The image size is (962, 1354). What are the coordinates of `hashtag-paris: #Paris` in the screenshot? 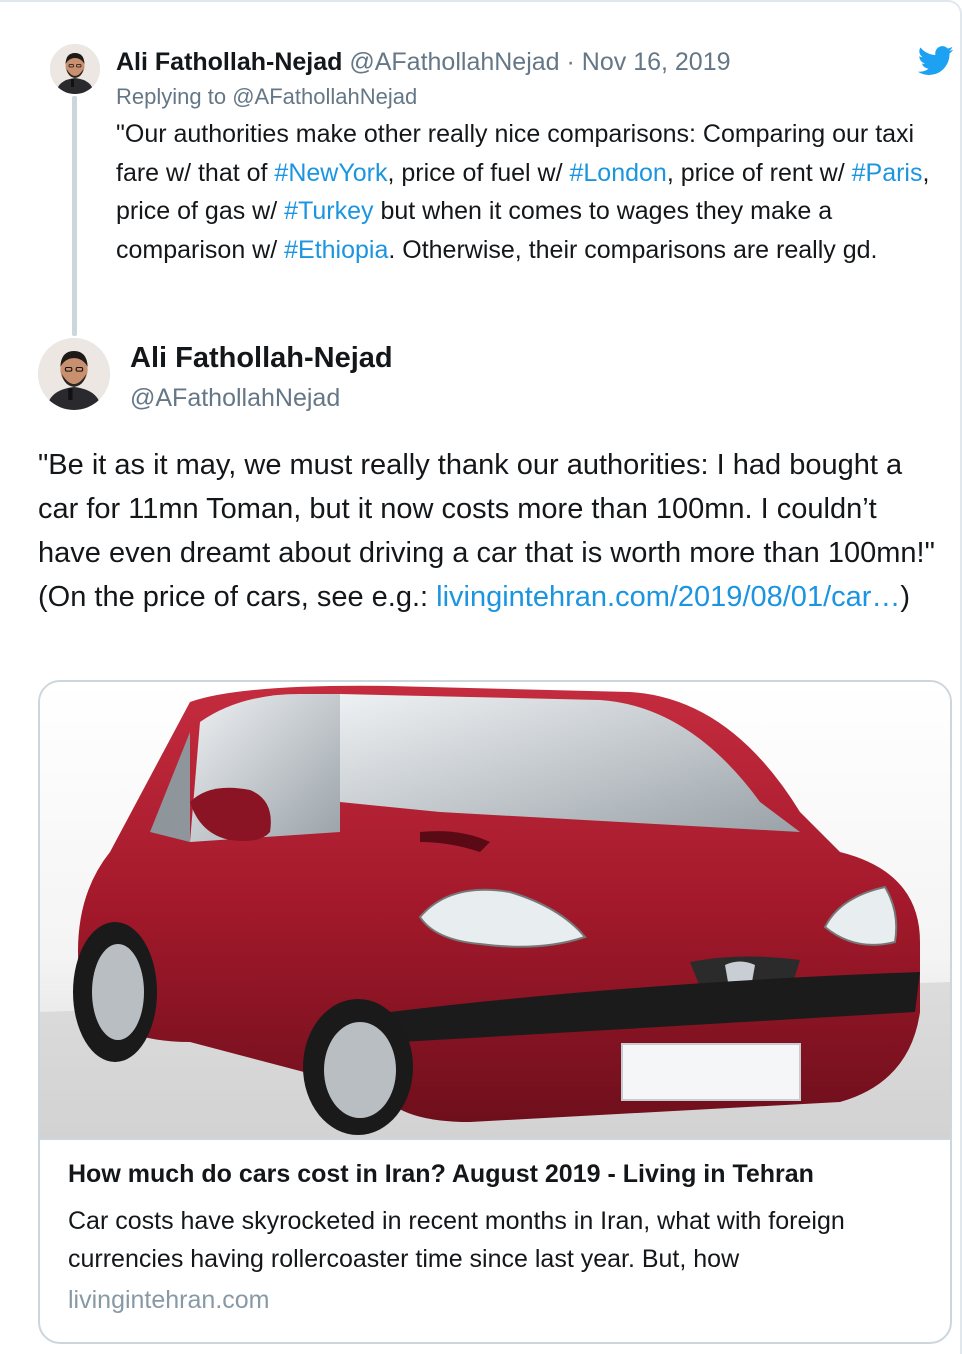 It's located at (887, 173).